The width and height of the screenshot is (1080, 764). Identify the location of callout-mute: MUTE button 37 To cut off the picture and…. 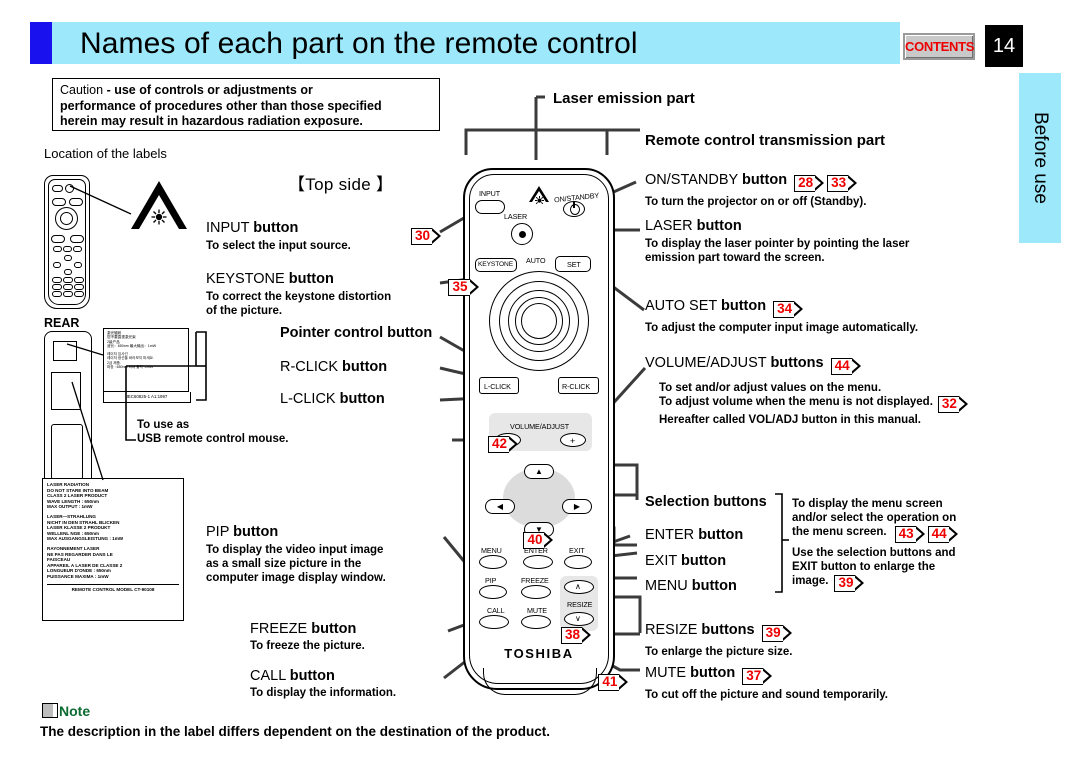
(766, 683).